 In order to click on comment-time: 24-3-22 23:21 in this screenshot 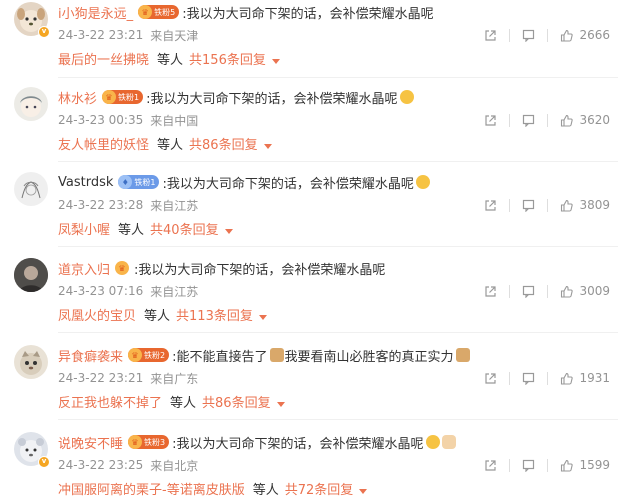, I will do `click(101, 35)`.